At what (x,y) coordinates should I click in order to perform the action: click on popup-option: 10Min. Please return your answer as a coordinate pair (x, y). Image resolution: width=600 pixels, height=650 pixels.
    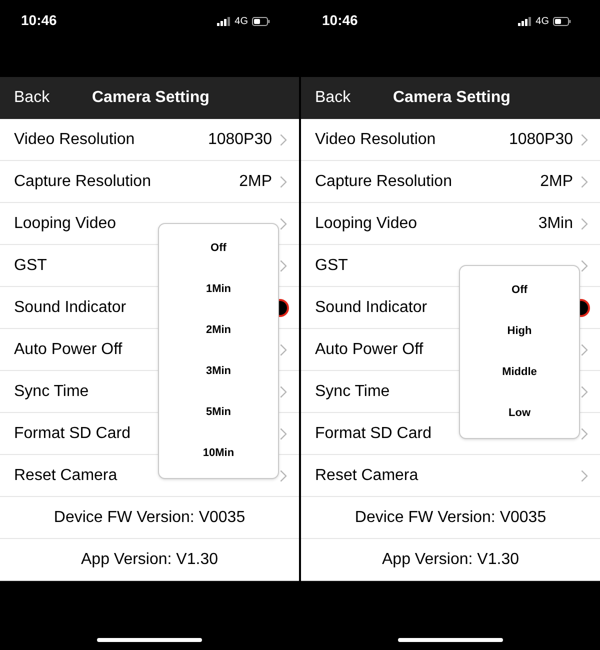
    Looking at the image, I should click on (218, 453).